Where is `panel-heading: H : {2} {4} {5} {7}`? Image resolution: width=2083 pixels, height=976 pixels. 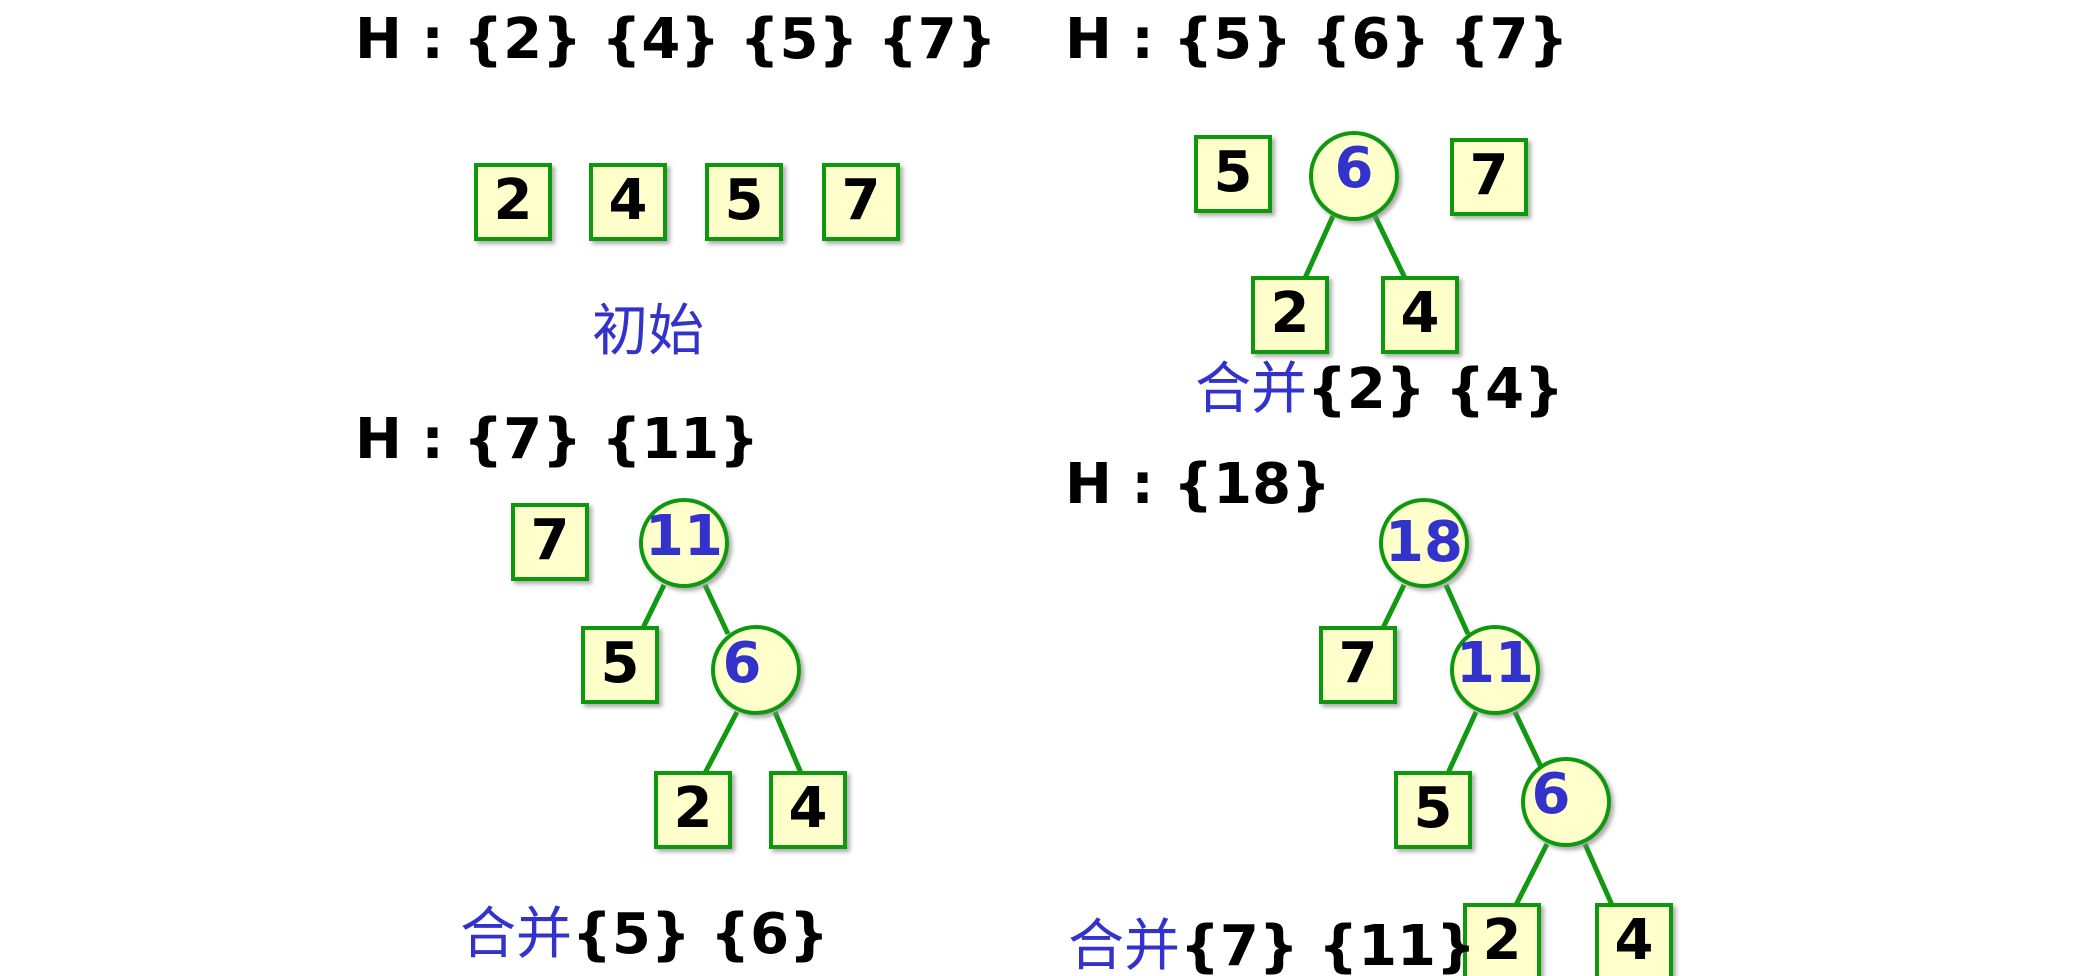
panel-heading: H : {2} {4} {5} {7} is located at coordinates (676, 39).